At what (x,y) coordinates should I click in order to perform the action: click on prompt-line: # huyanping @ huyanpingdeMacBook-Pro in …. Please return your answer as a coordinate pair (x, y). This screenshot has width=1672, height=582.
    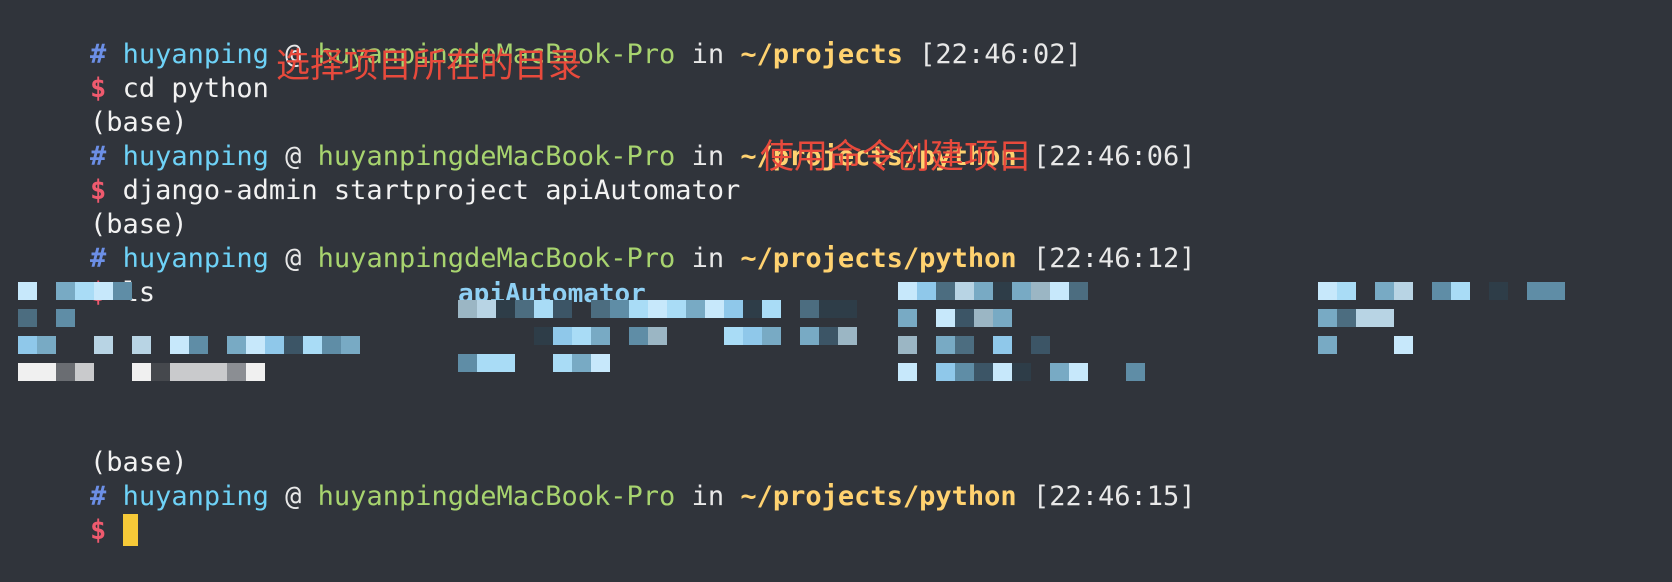
    Looking at the image, I should click on (553, 37).